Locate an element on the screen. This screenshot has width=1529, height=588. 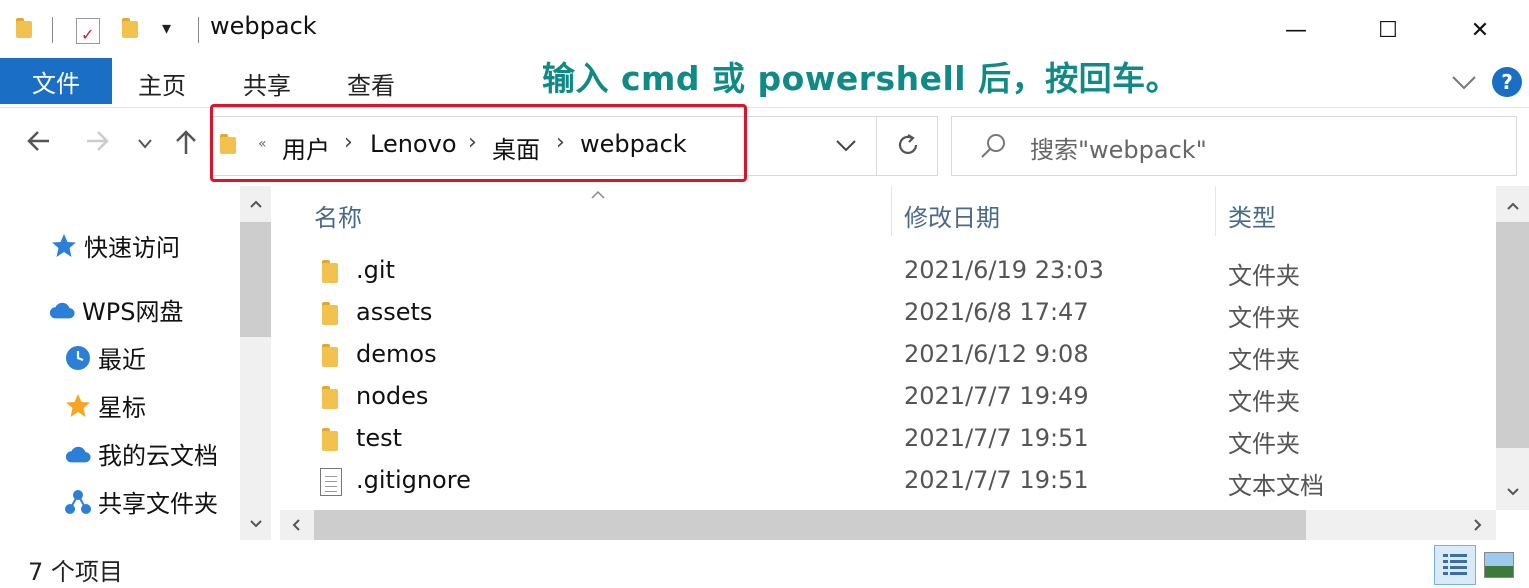
nav-scrollbar-thumb is located at coordinates (255, 279).